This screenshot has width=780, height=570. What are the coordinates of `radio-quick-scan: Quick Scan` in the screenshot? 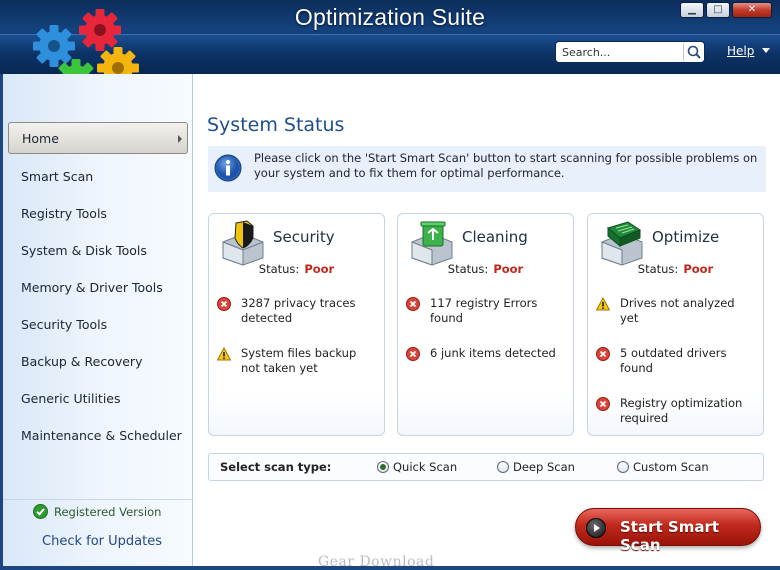 It's located at (417, 467).